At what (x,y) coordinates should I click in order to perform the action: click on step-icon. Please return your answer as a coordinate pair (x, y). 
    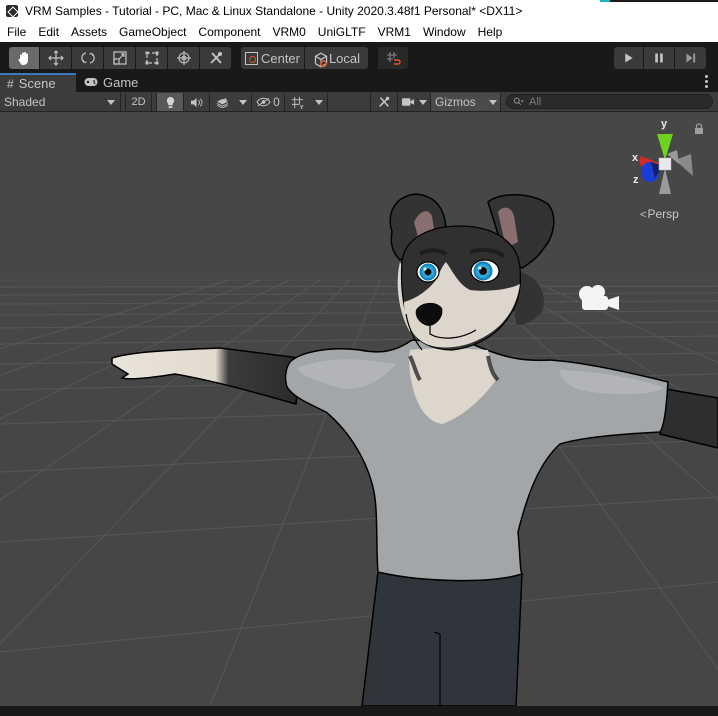
    Looking at the image, I should click on (690, 58).